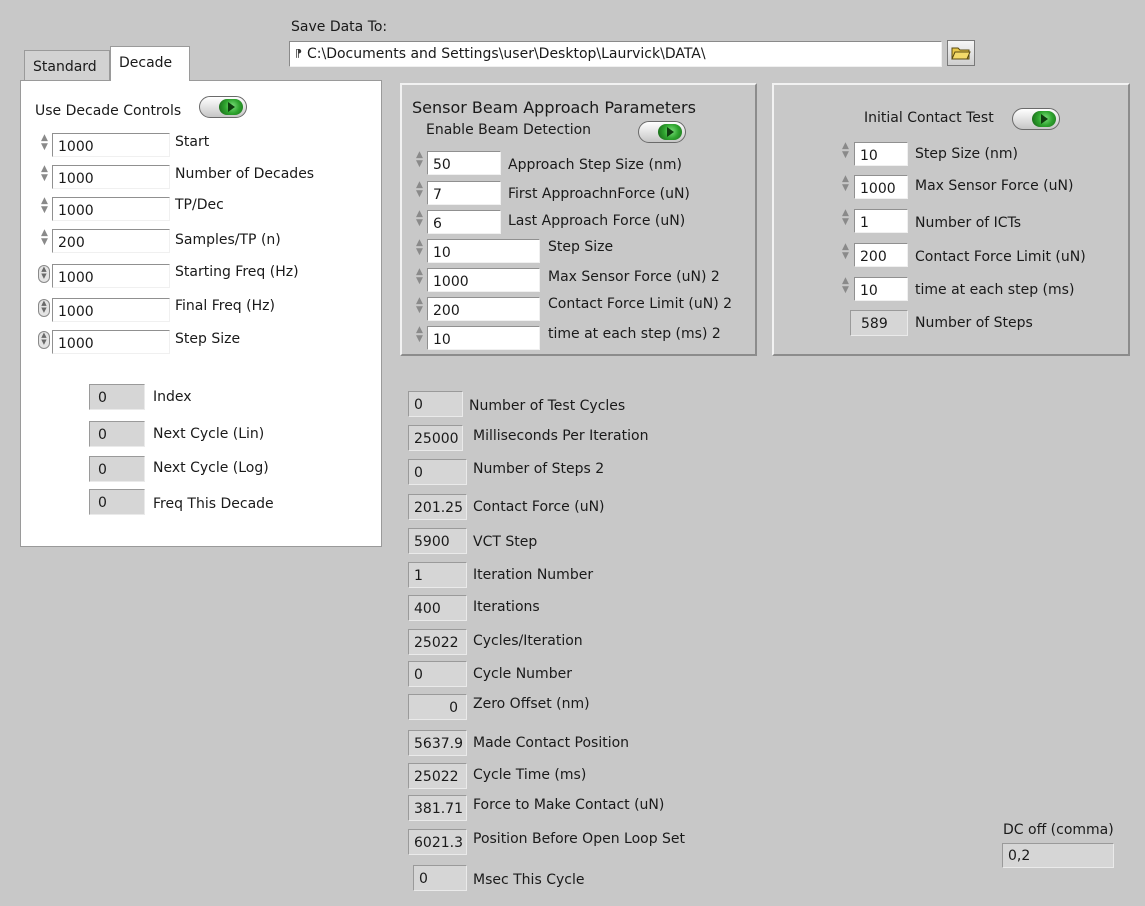  Describe the element at coordinates (845, 188) in the screenshot. I see `ict-max-force-spinner: ▲ ▼` at that location.